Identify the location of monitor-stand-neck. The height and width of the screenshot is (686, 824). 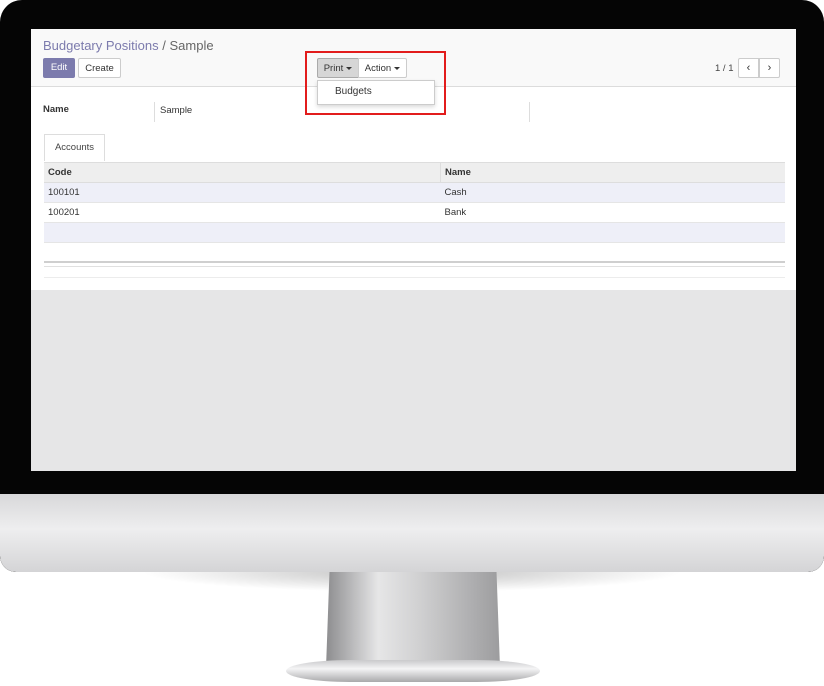
(413, 620).